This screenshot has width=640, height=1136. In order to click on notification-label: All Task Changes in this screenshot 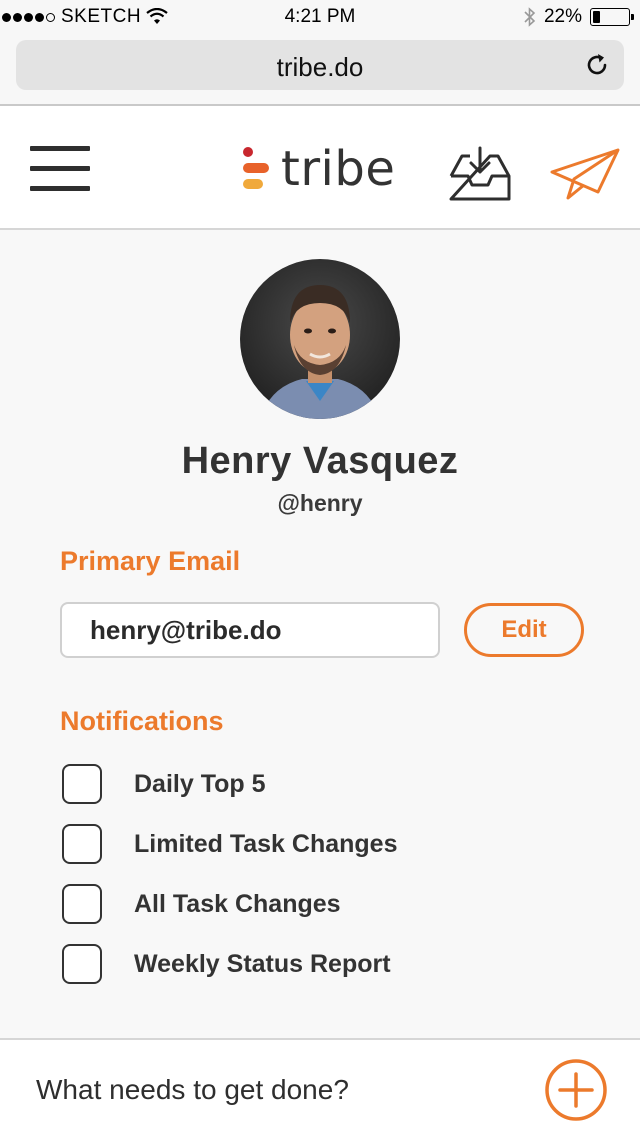, I will do `click(237, 903)`.